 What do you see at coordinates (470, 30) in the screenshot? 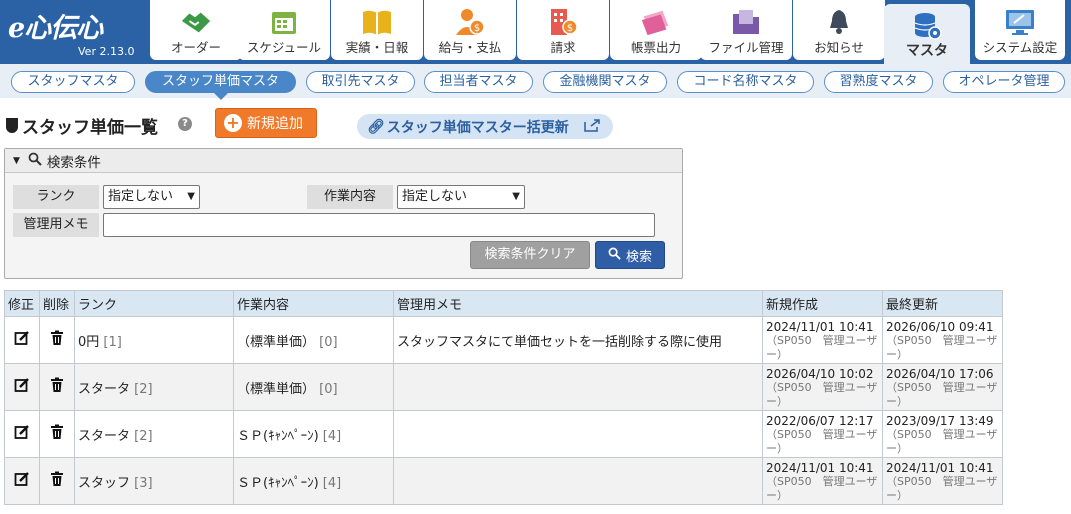
I see `nav-tab-payroll: $ 給与・支払` at bounding box center [470, 30].